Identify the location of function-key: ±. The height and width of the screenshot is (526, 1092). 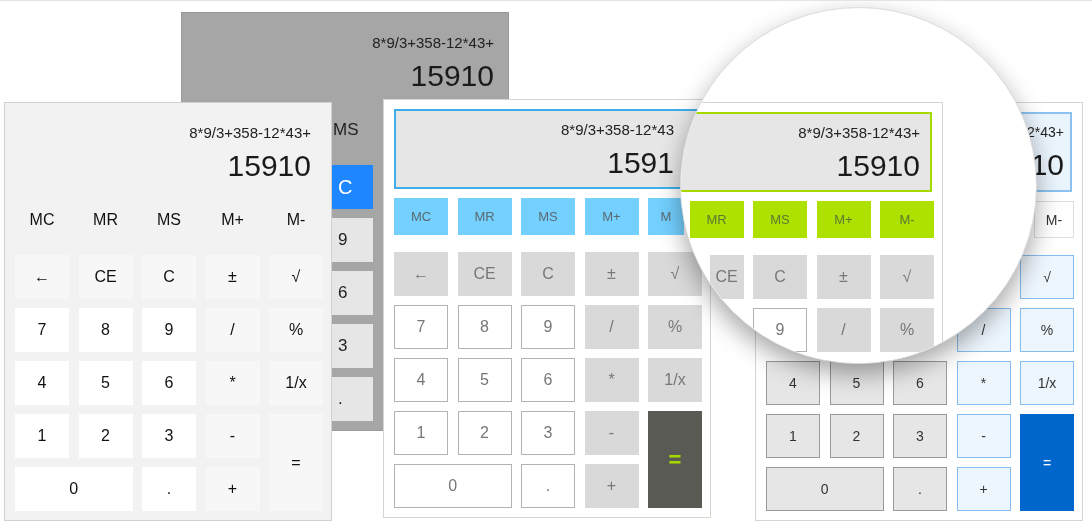
(232, 277).